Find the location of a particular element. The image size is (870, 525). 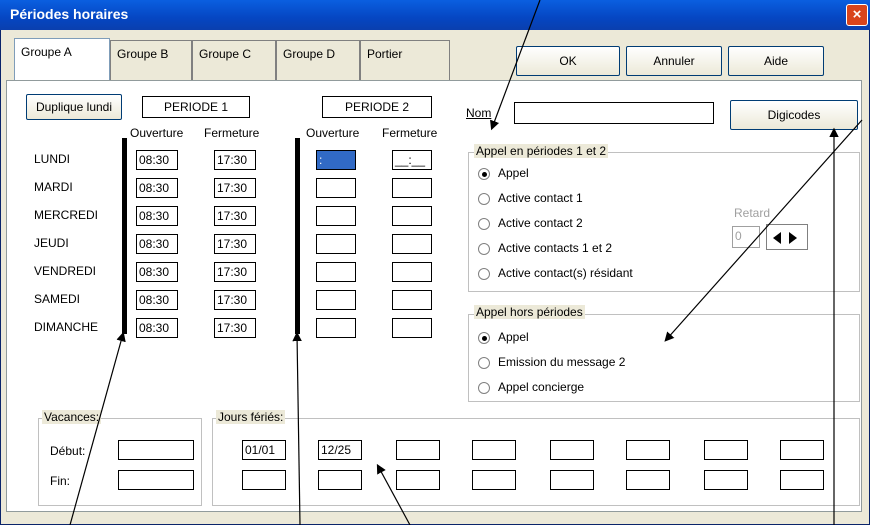

arrow-hors is located at coordinates (763, 230).